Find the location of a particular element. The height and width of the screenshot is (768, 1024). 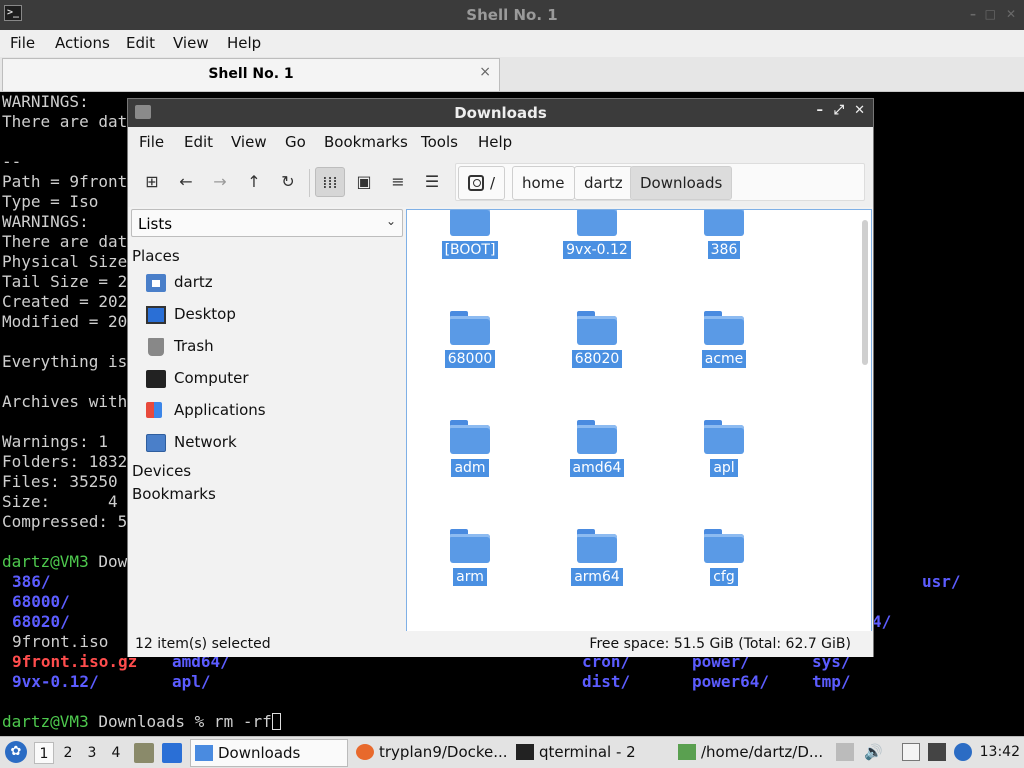

folder-item: 9vx-0.12 is located at coordinates (597, 246).